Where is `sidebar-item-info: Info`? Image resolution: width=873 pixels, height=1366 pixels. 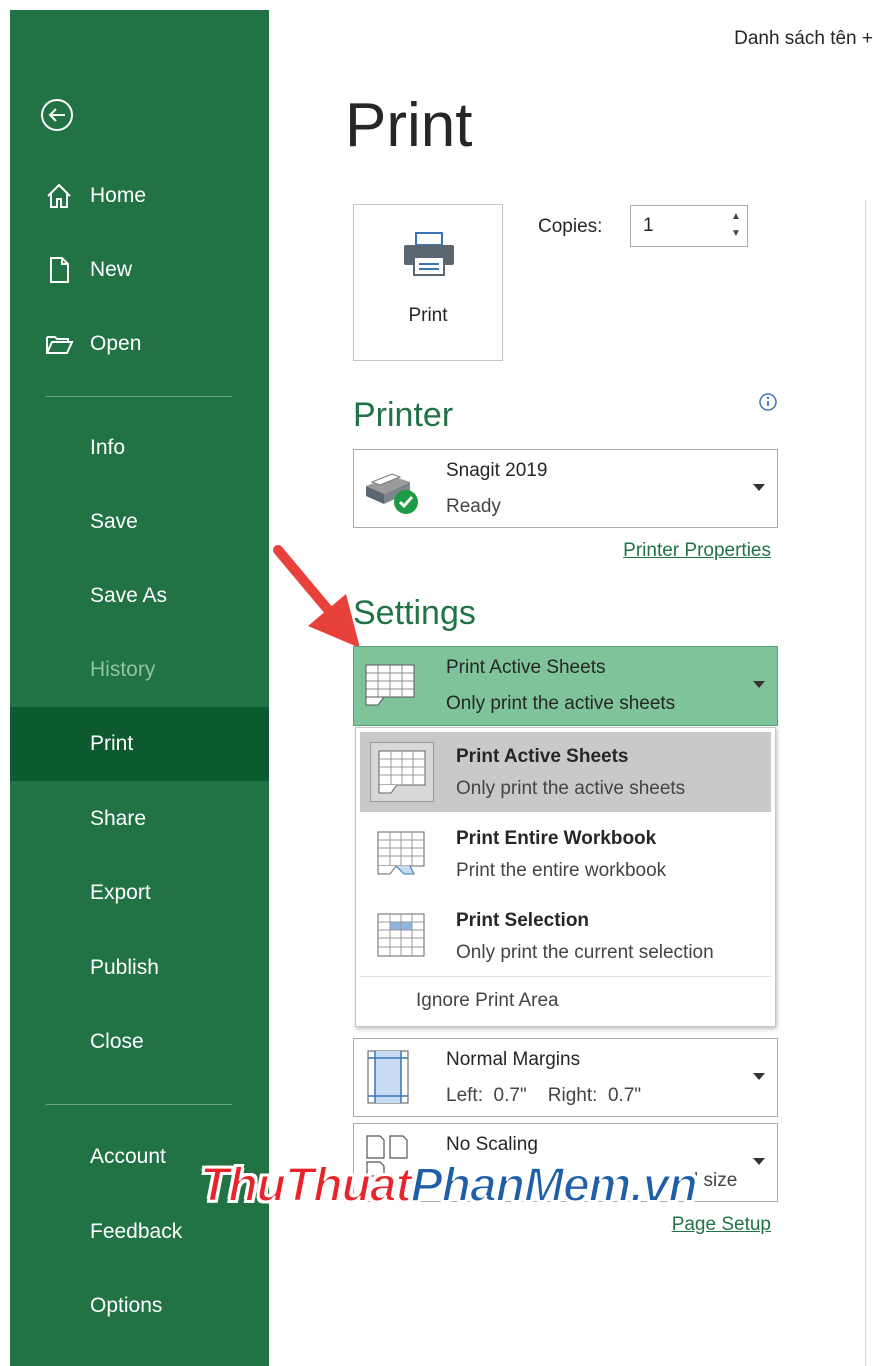
sidebar-item-info: Info is located at coordinates (139, 448).